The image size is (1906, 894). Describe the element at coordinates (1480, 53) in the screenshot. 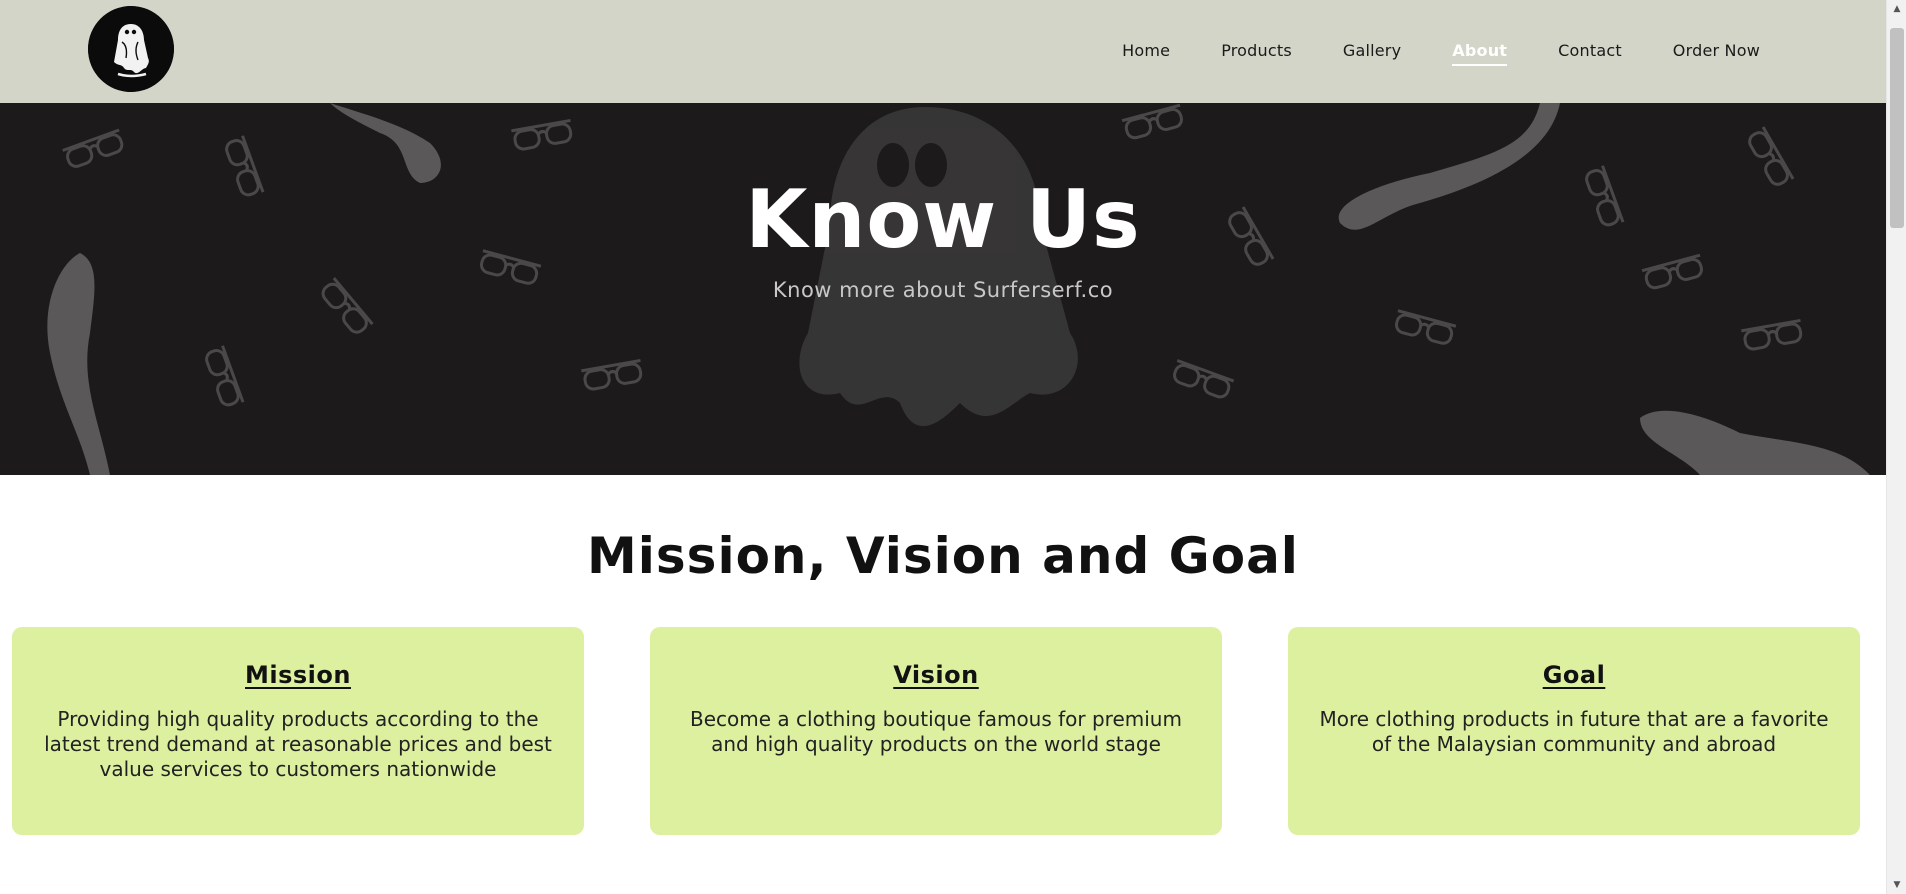

I see `nav-about: About` at that location.